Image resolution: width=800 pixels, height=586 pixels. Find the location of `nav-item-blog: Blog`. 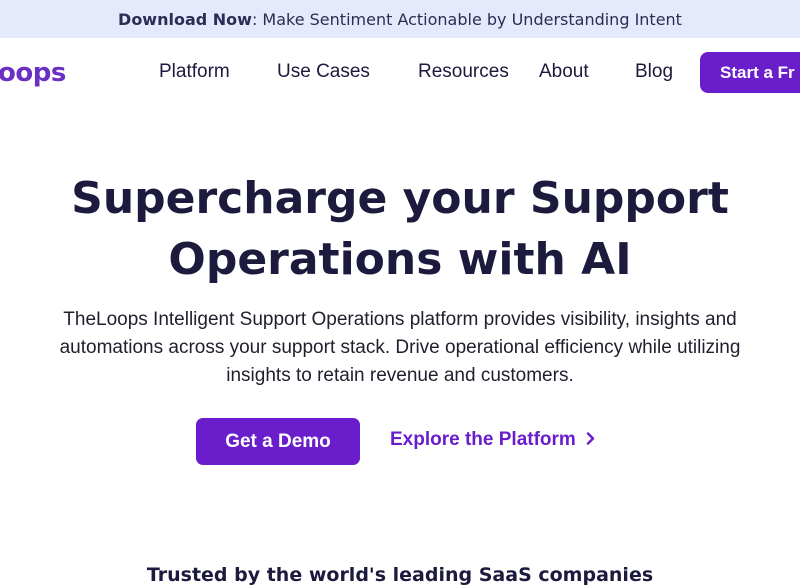

nav-item-blog: Blog is located at coordinates (654, 72).